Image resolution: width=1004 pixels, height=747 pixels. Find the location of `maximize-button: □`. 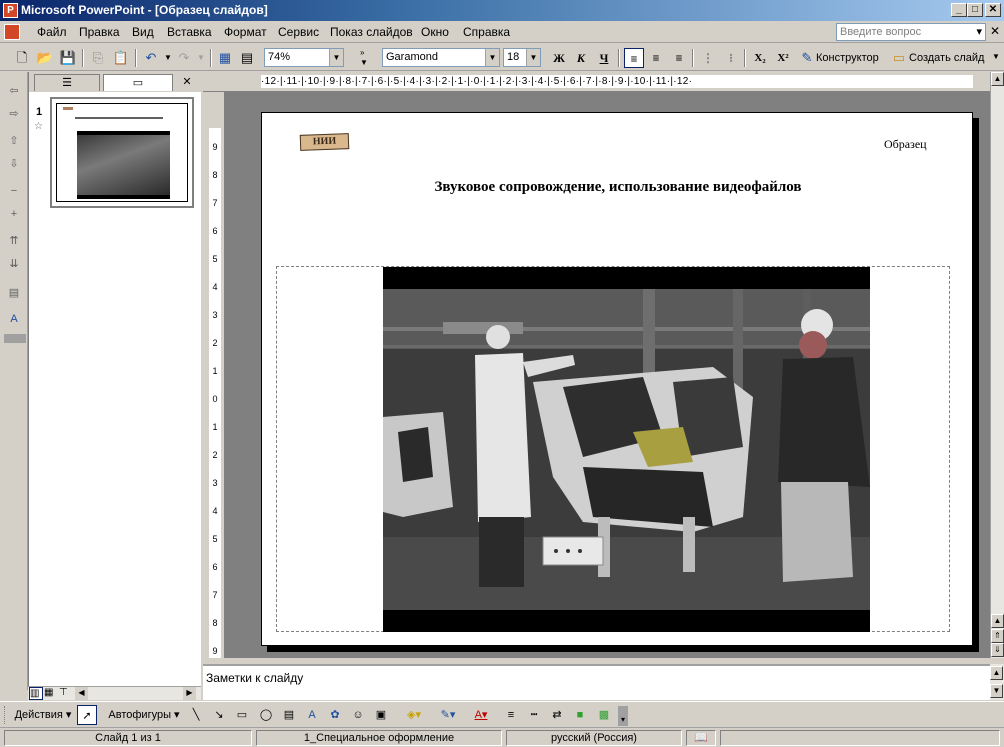

maximize-button: □ is located at coordinates (975, 10).